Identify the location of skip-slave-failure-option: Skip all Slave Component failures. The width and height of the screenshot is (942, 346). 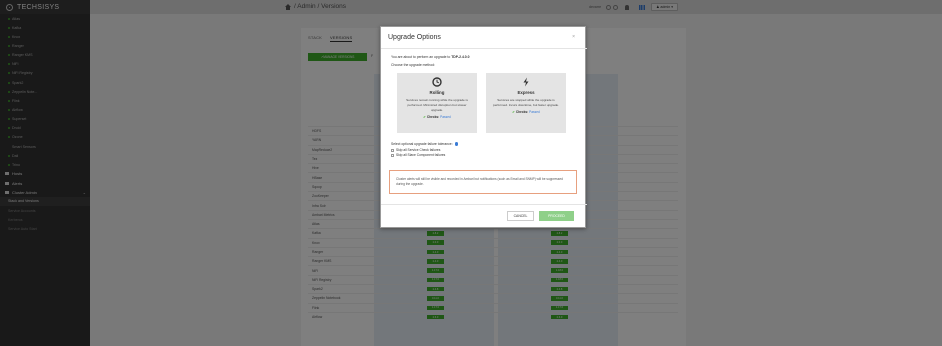
(418, 155).